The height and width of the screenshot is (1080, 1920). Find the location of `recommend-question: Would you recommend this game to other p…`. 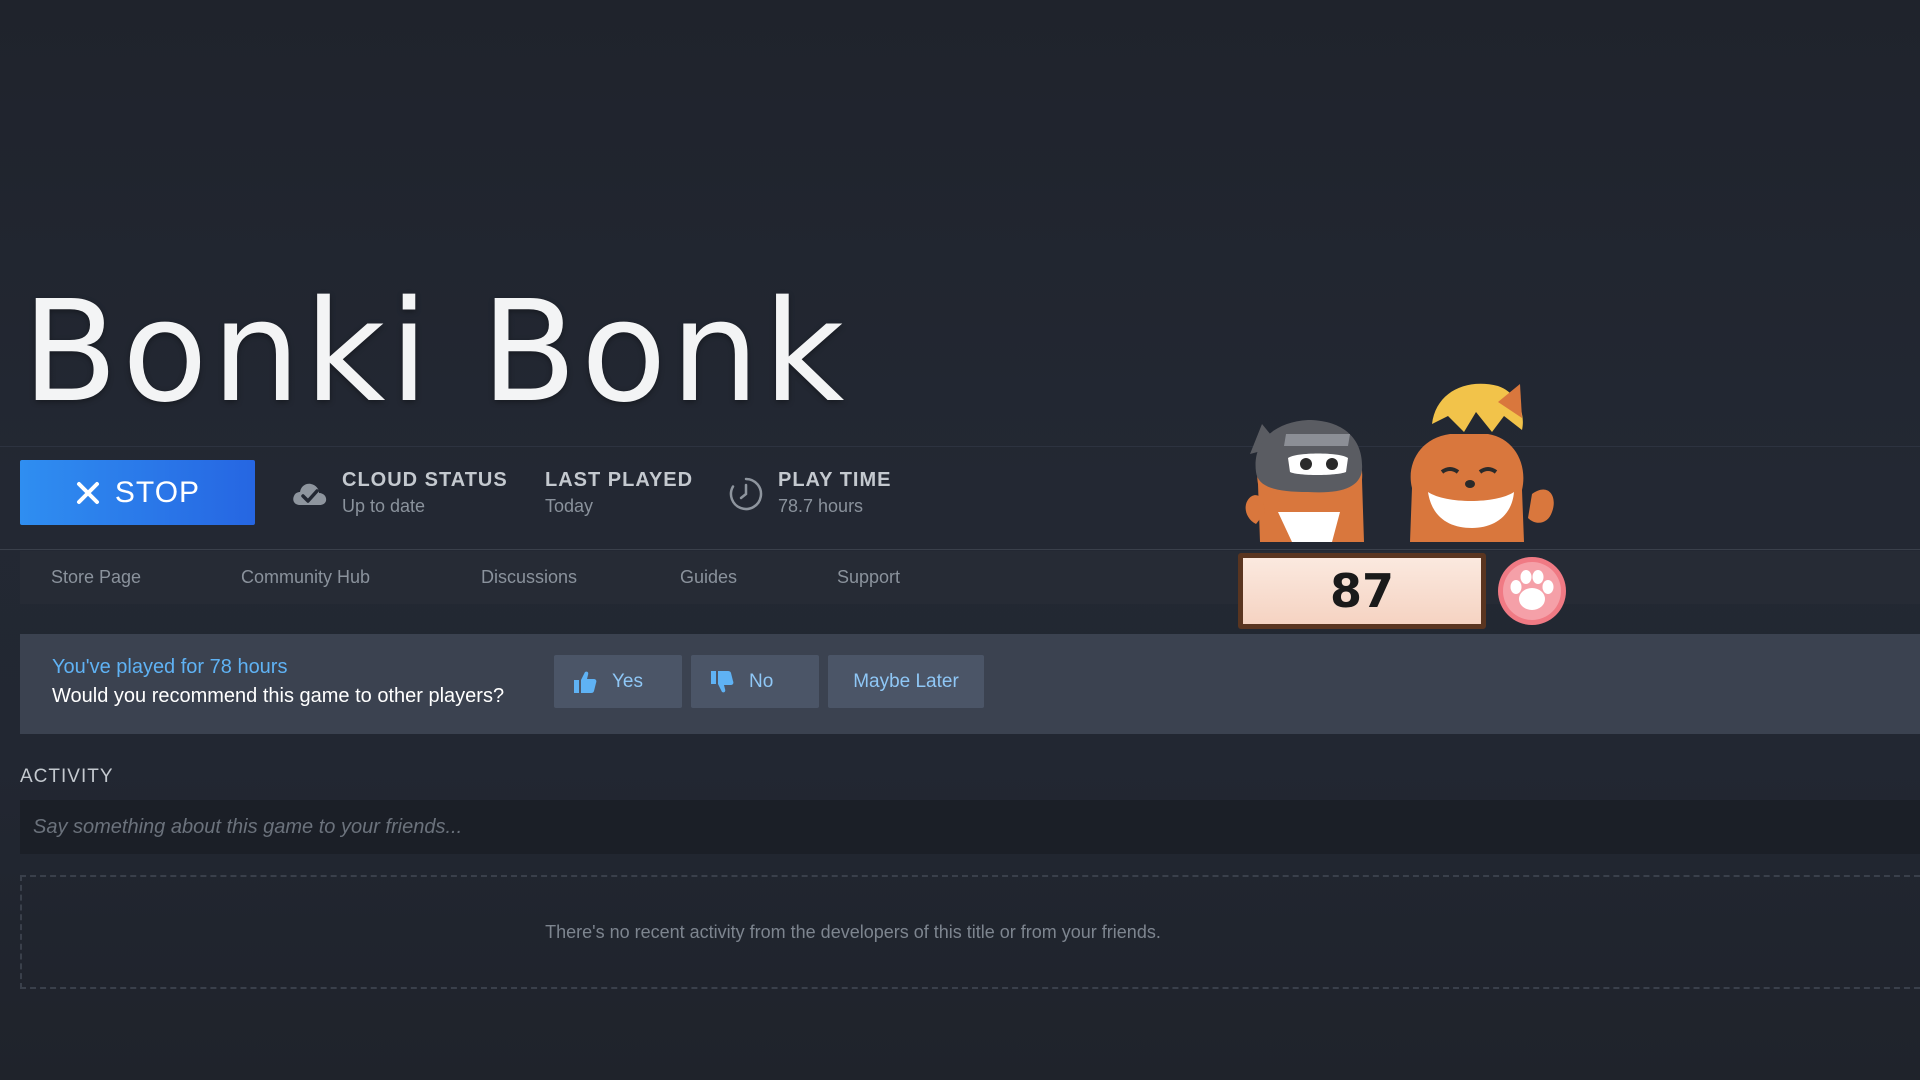

recommend-question: Would you recommend this game to other p… is located at coordinates (278, 696).